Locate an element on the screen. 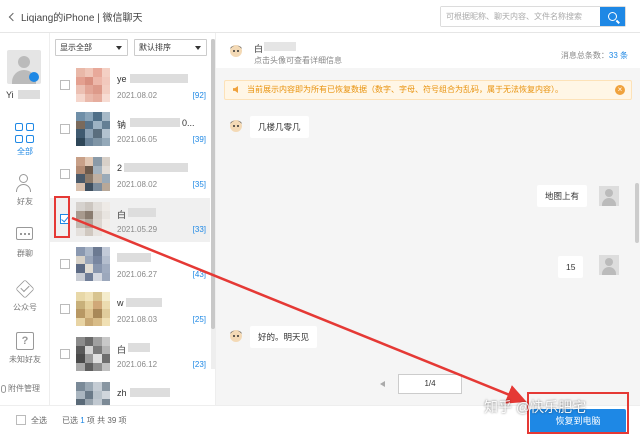 Image resolution: width=640 pixels, height=435 pixels. prev-page-icon is located at coordinates (382, 384).